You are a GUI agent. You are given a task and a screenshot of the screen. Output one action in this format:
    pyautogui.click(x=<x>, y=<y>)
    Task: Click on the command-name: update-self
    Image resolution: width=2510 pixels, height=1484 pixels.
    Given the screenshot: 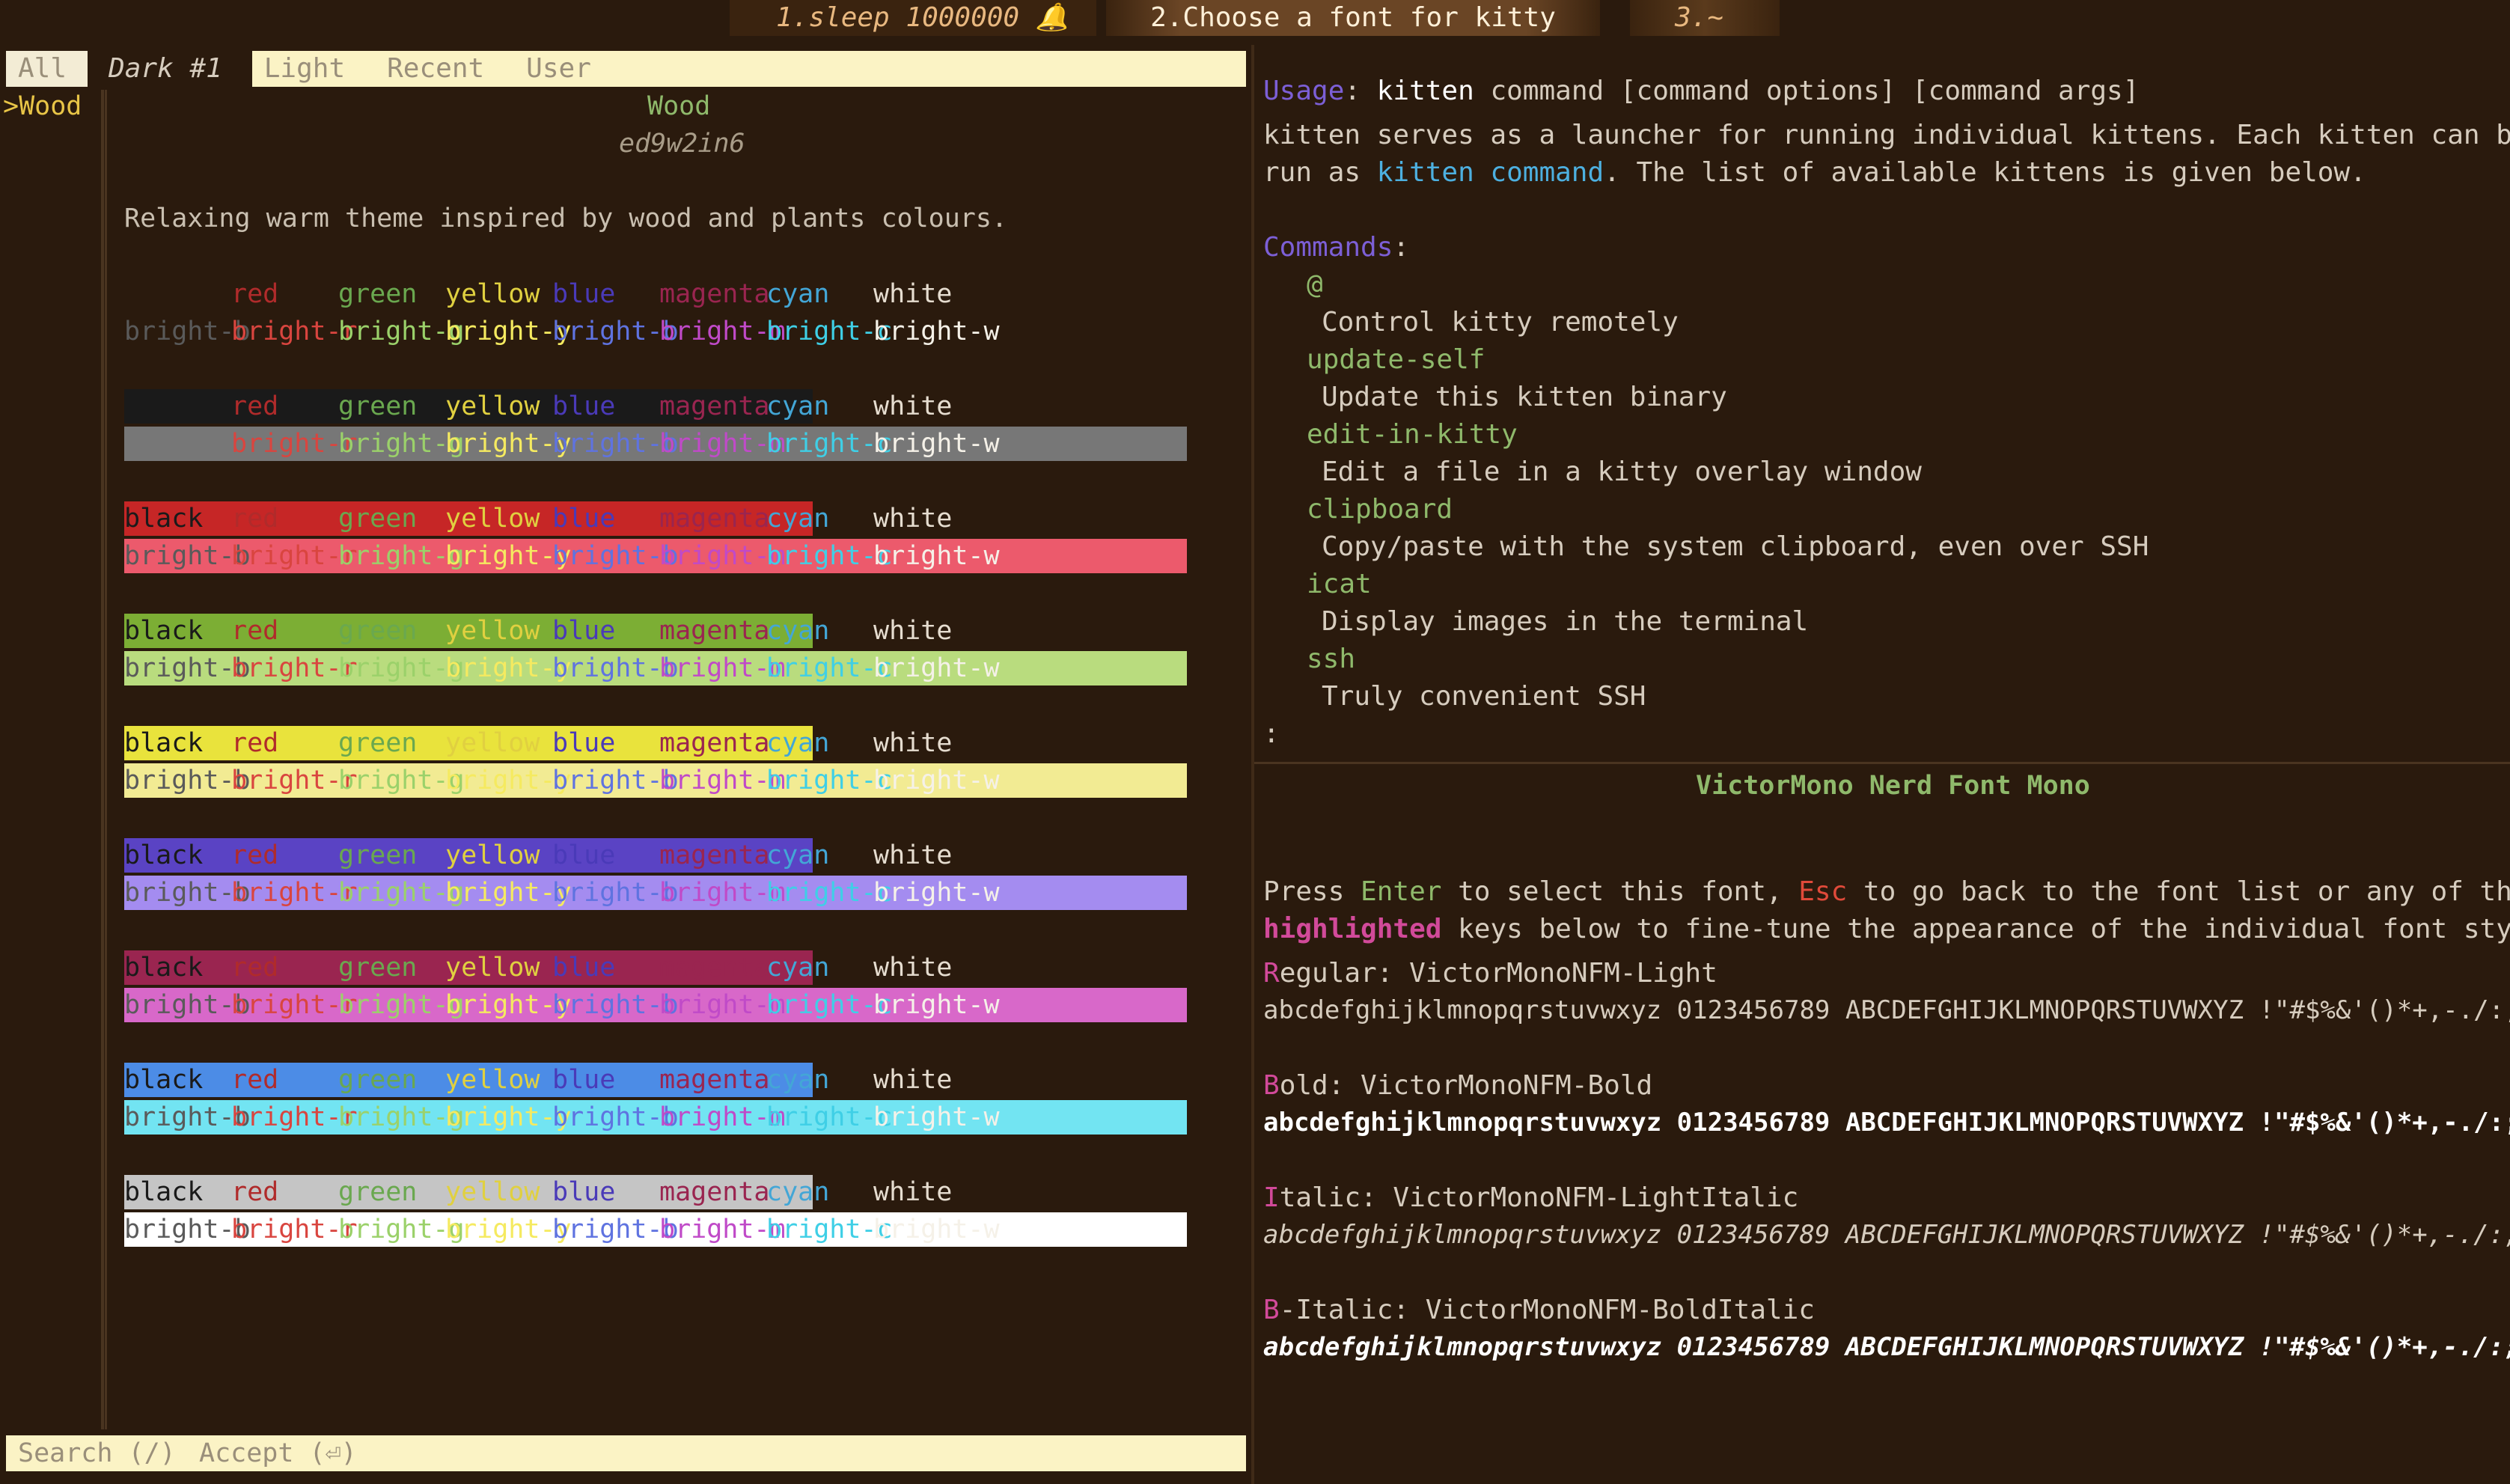 What is the action you would take?
    pyautogui.click(x=1396, y=359)
    